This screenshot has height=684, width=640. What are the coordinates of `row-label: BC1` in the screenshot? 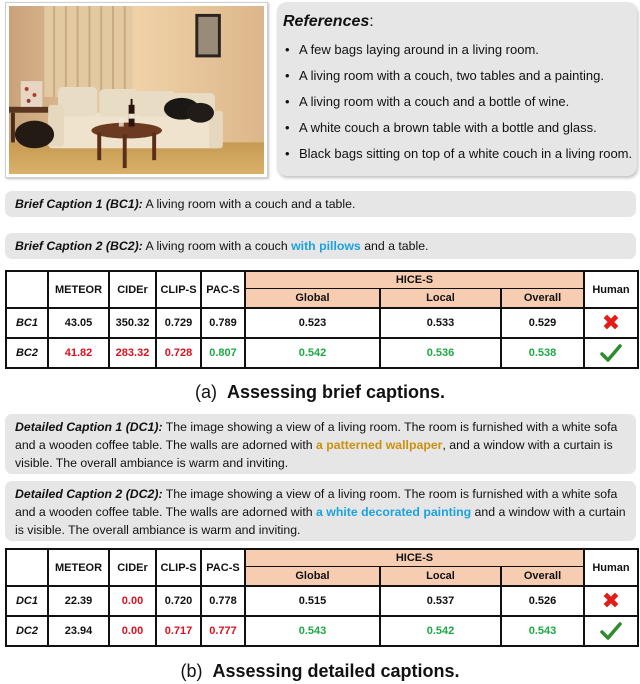 It's located at (27, 323).